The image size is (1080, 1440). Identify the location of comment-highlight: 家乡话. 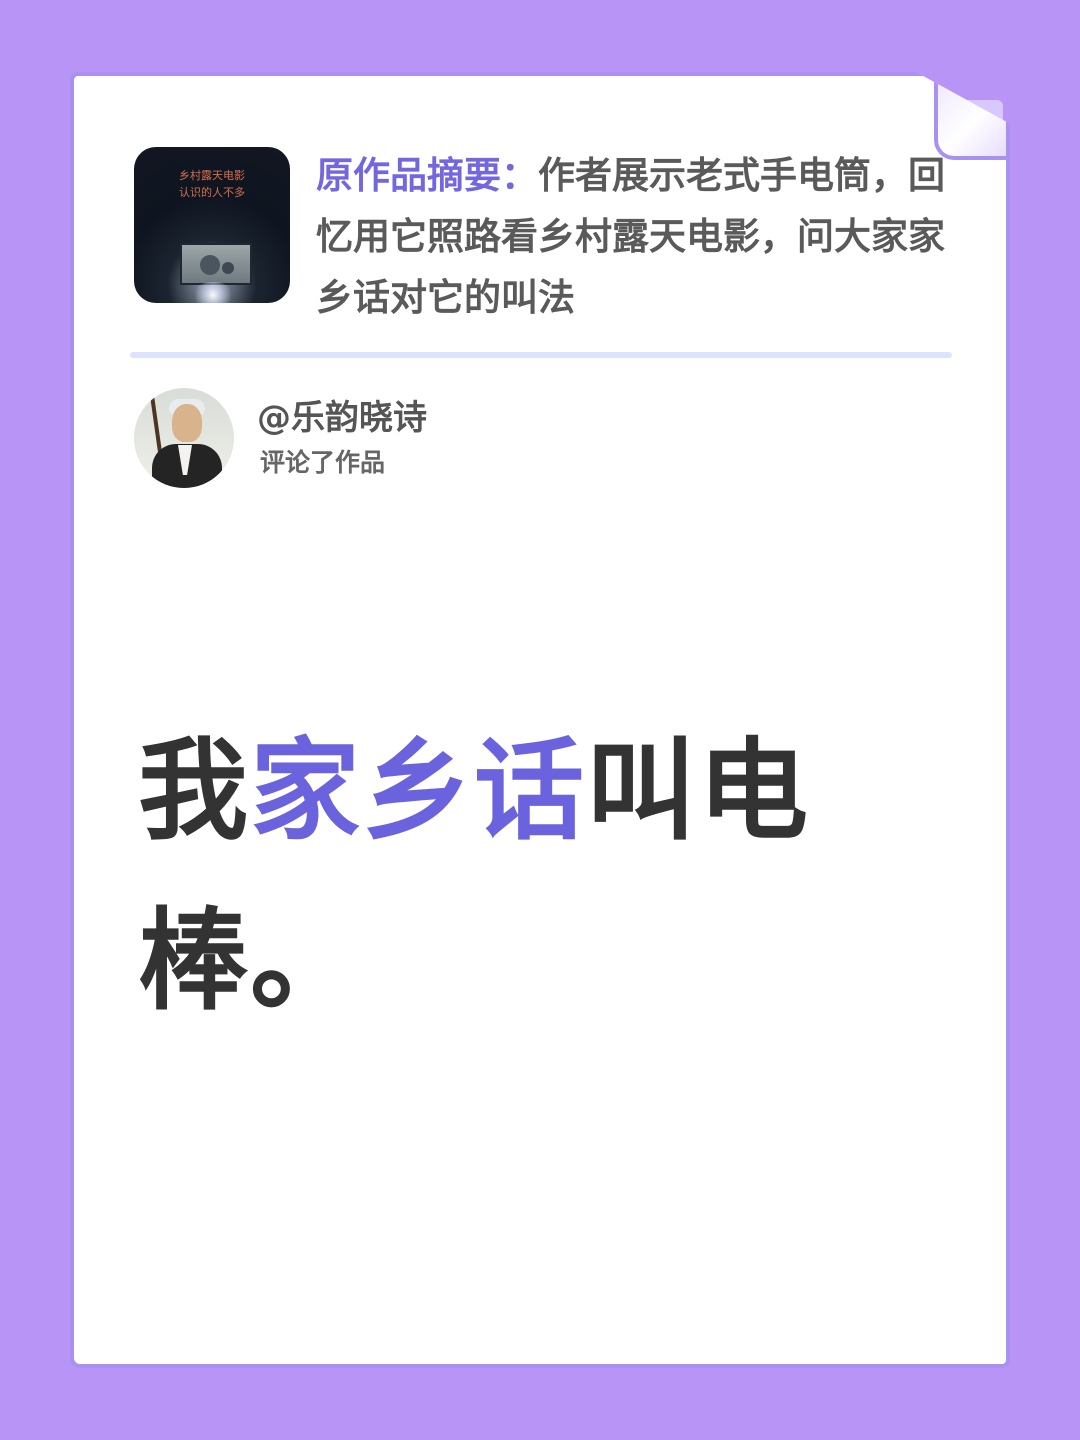
(418, 791).